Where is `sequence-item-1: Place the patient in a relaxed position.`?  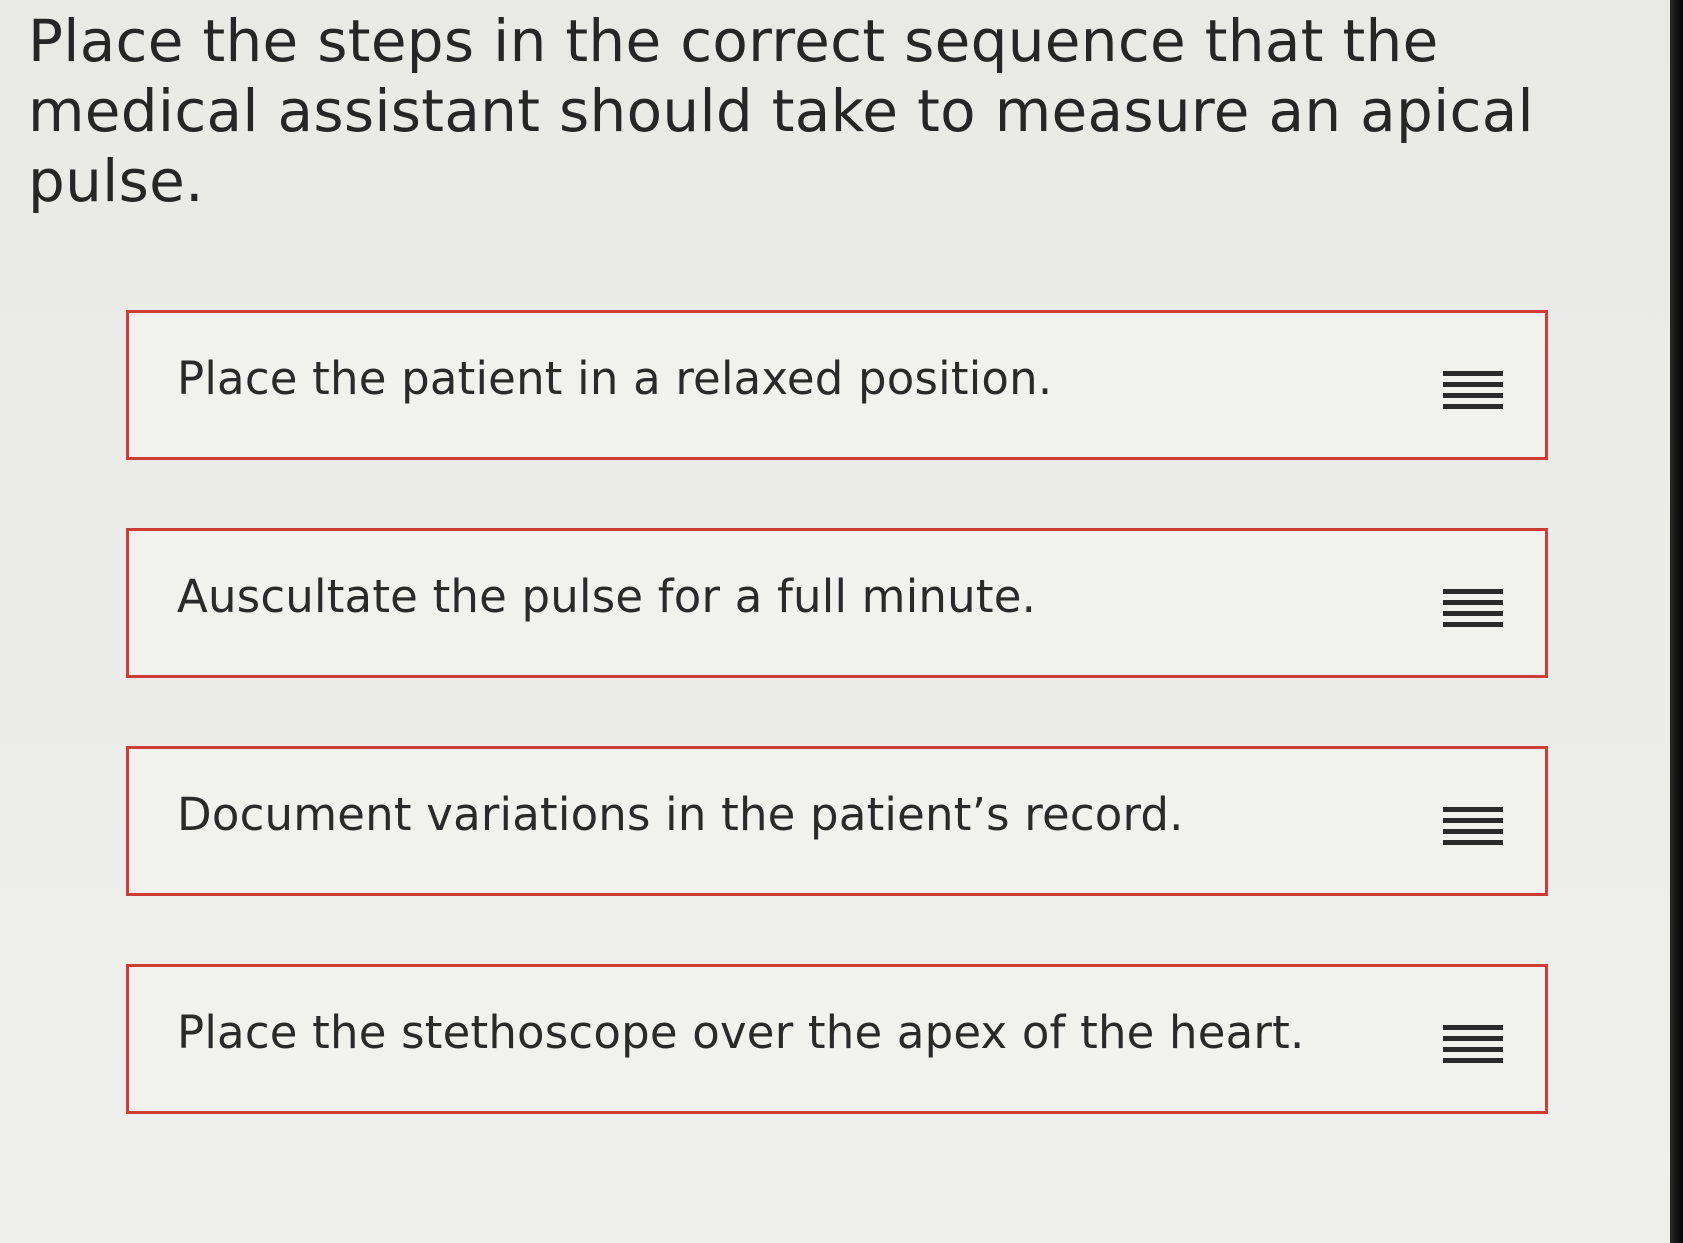 sequence-item-1: Place the patient in a relaxed position. is located at coordinates (837, 385).